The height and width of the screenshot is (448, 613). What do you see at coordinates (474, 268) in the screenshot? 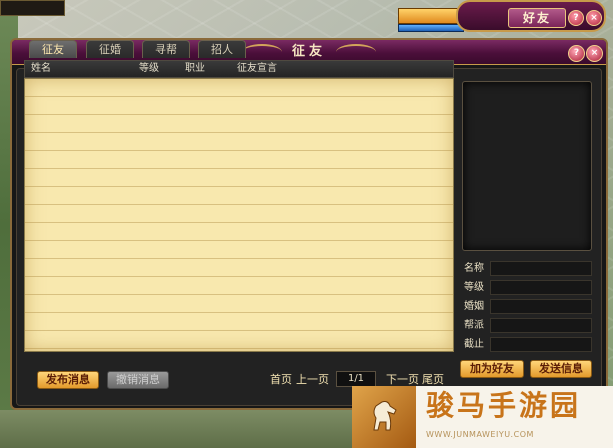
I see `profile-label-name: 名称` at bounding box center [474, 268].